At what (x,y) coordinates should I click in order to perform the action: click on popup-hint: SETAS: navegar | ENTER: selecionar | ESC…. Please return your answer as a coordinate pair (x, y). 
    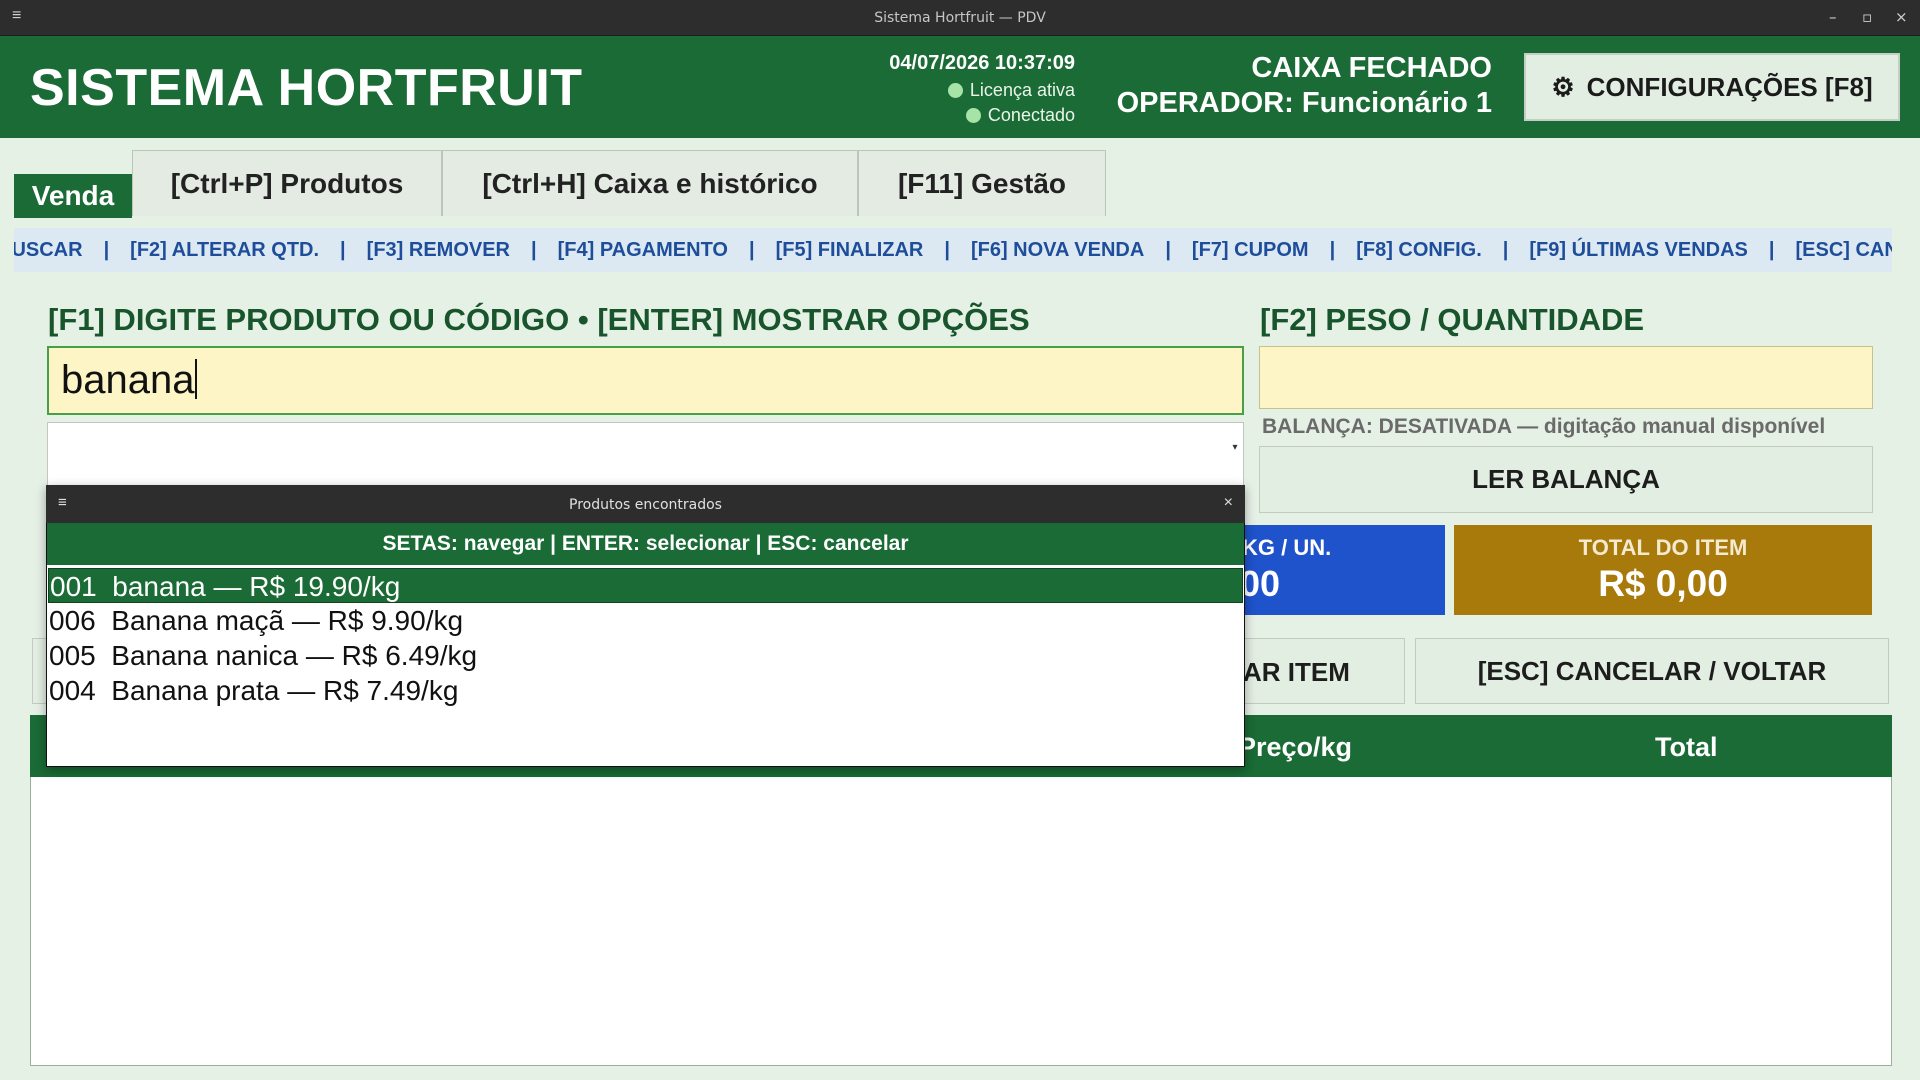
    Looking at the image, I should click on (645, 544).